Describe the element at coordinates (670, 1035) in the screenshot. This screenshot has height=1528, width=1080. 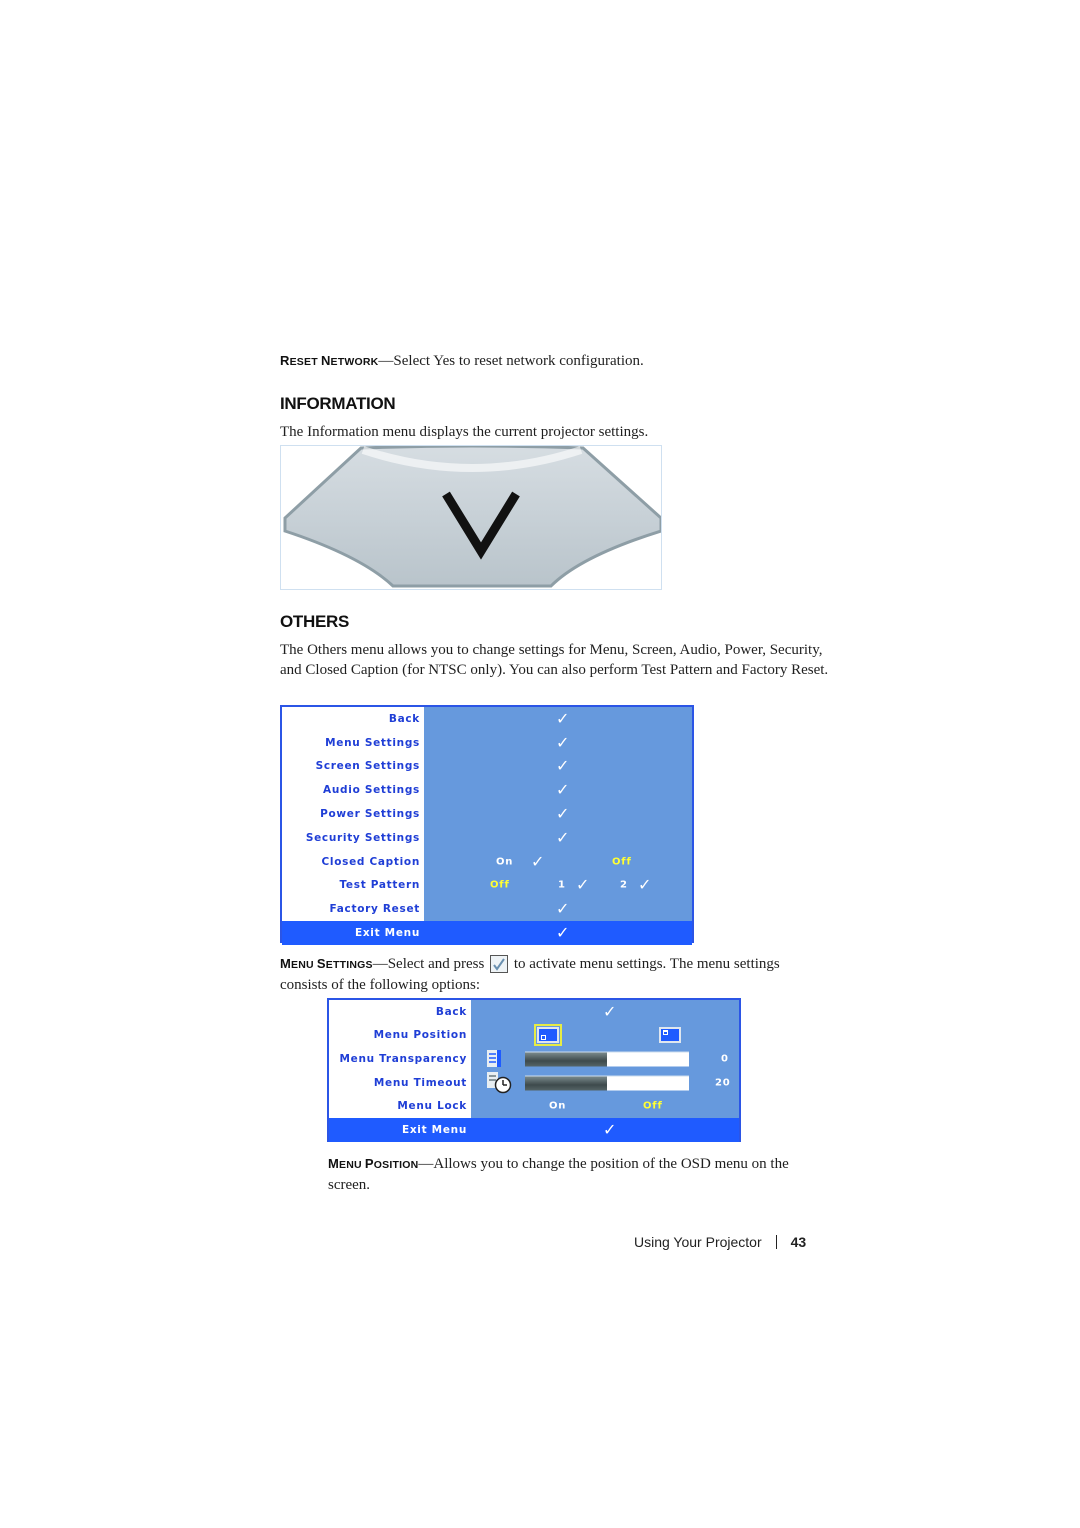
I see `position-top-left-icon` at that location.